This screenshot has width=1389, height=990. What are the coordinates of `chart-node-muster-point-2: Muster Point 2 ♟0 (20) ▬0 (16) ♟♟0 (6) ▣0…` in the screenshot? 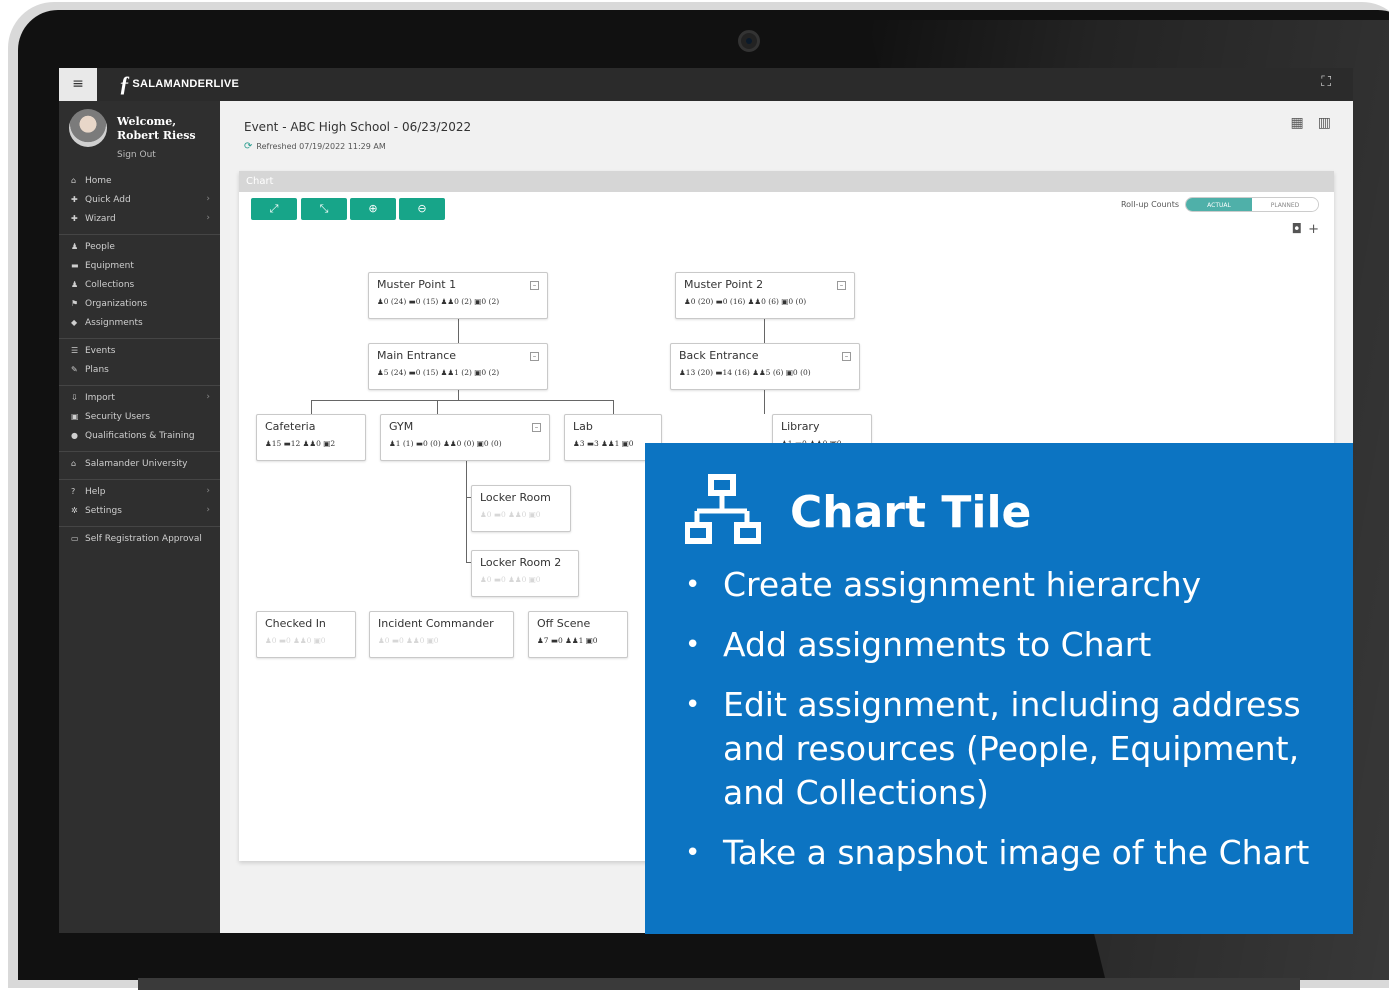 It's located at (765, 295).